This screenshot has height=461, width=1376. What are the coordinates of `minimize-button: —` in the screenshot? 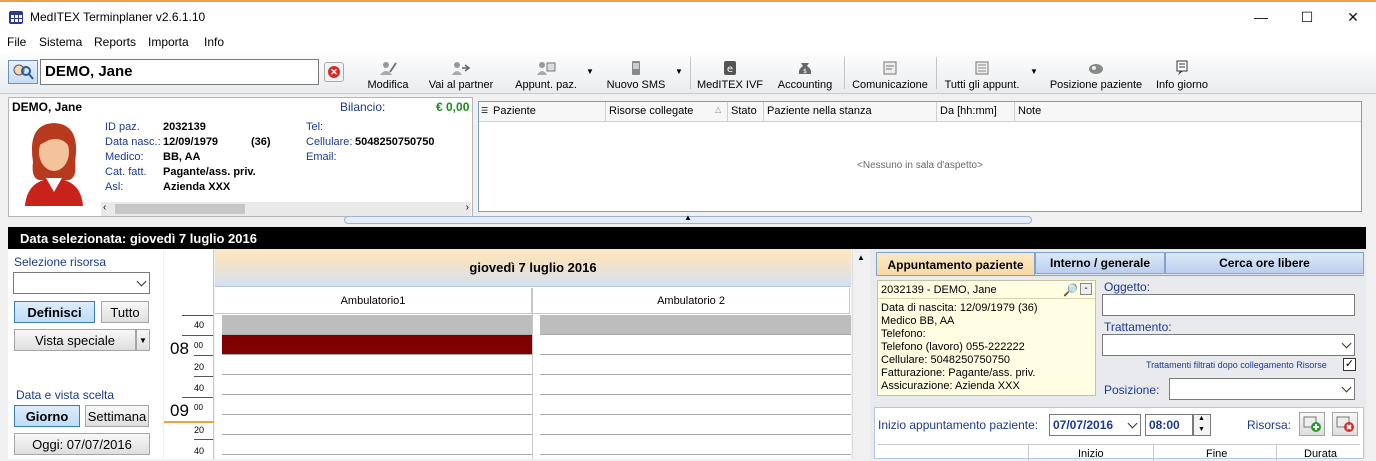 It's located at (1261, 17).